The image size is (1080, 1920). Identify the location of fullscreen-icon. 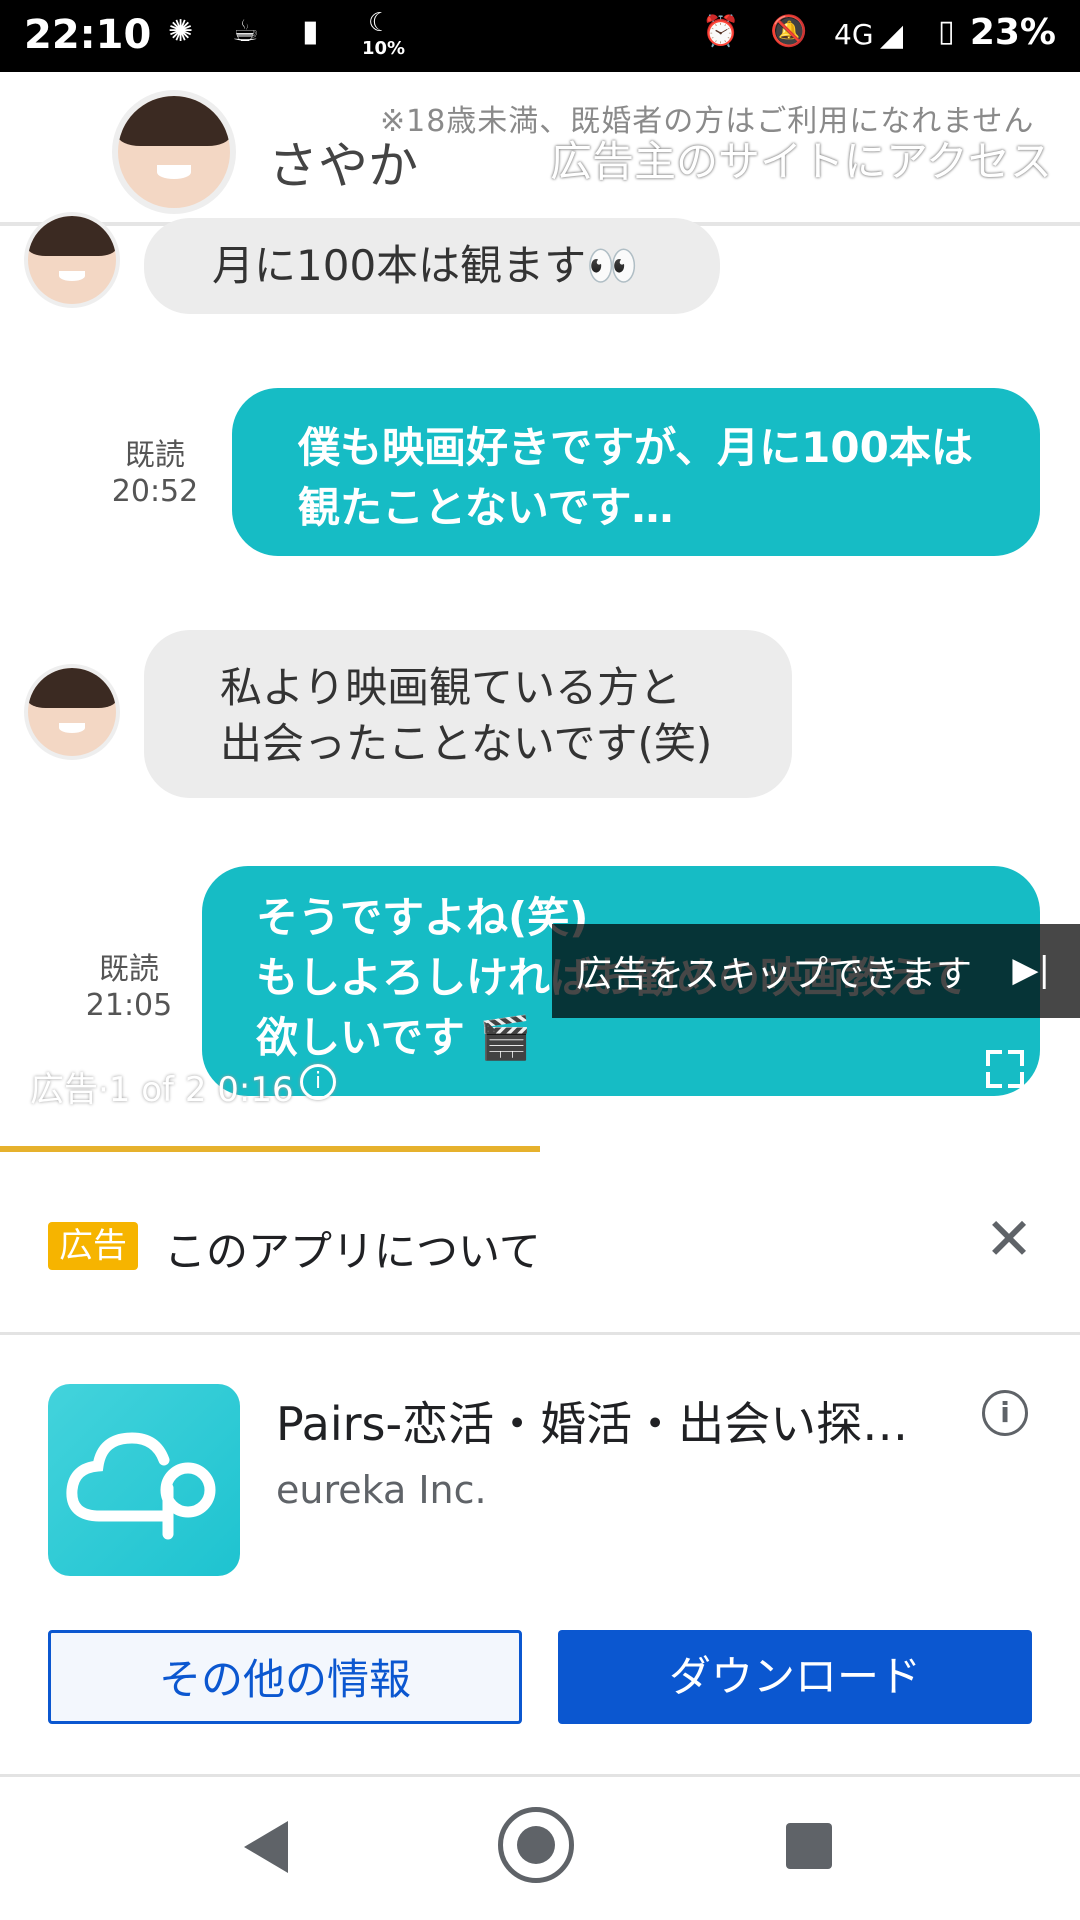
(1005, 1069).